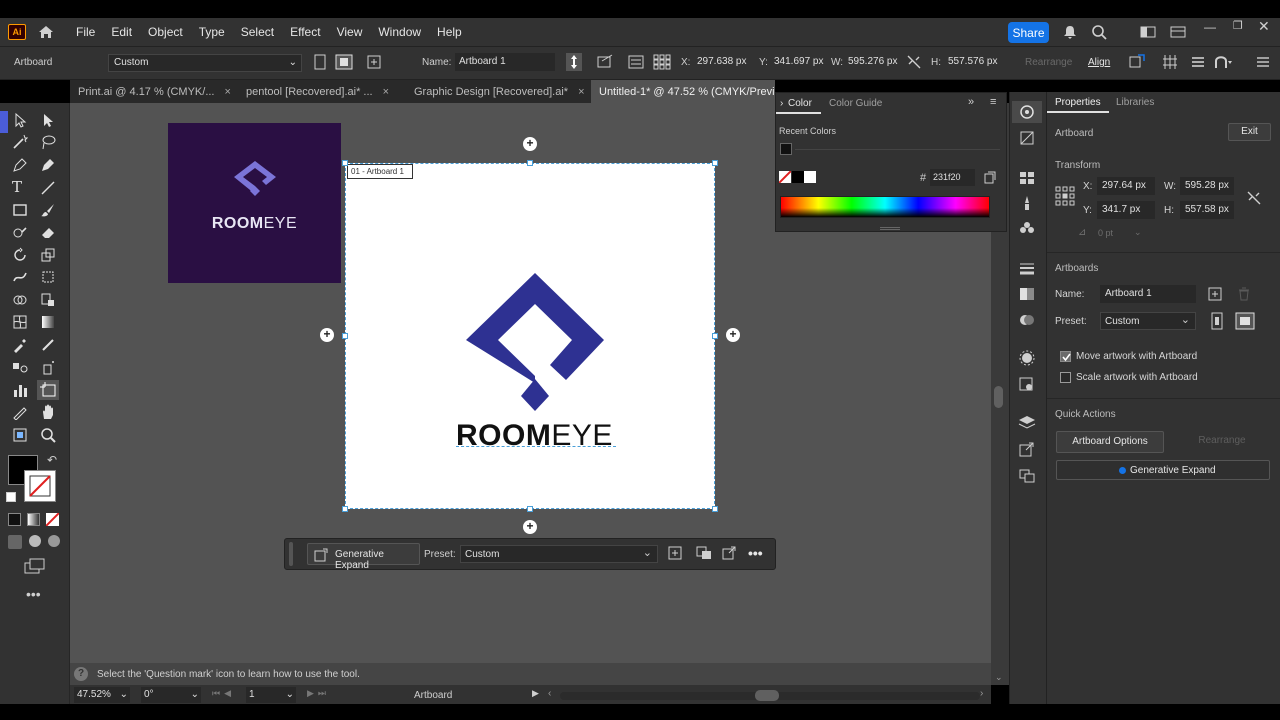  I want to click on drag-handle, so click(291, 554).